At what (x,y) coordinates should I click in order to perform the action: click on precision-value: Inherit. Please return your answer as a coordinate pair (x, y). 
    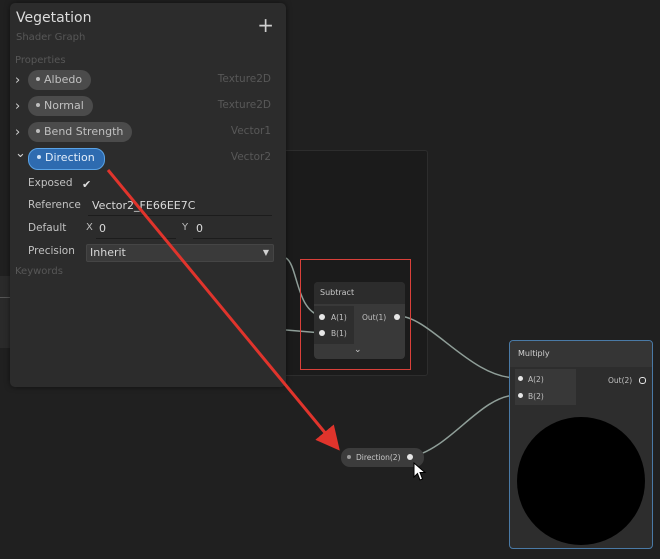
    Looking at the image, I should click on (108, 252).